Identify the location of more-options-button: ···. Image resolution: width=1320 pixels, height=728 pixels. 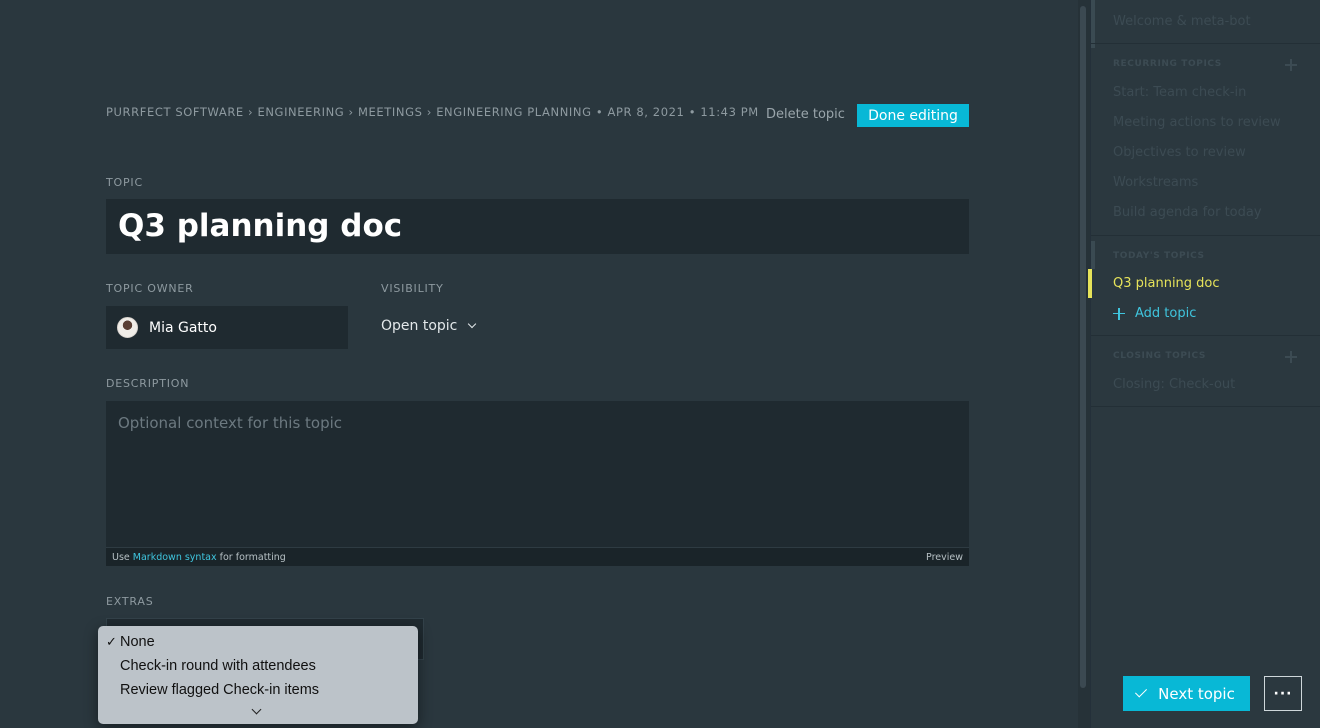
(1283, 693).